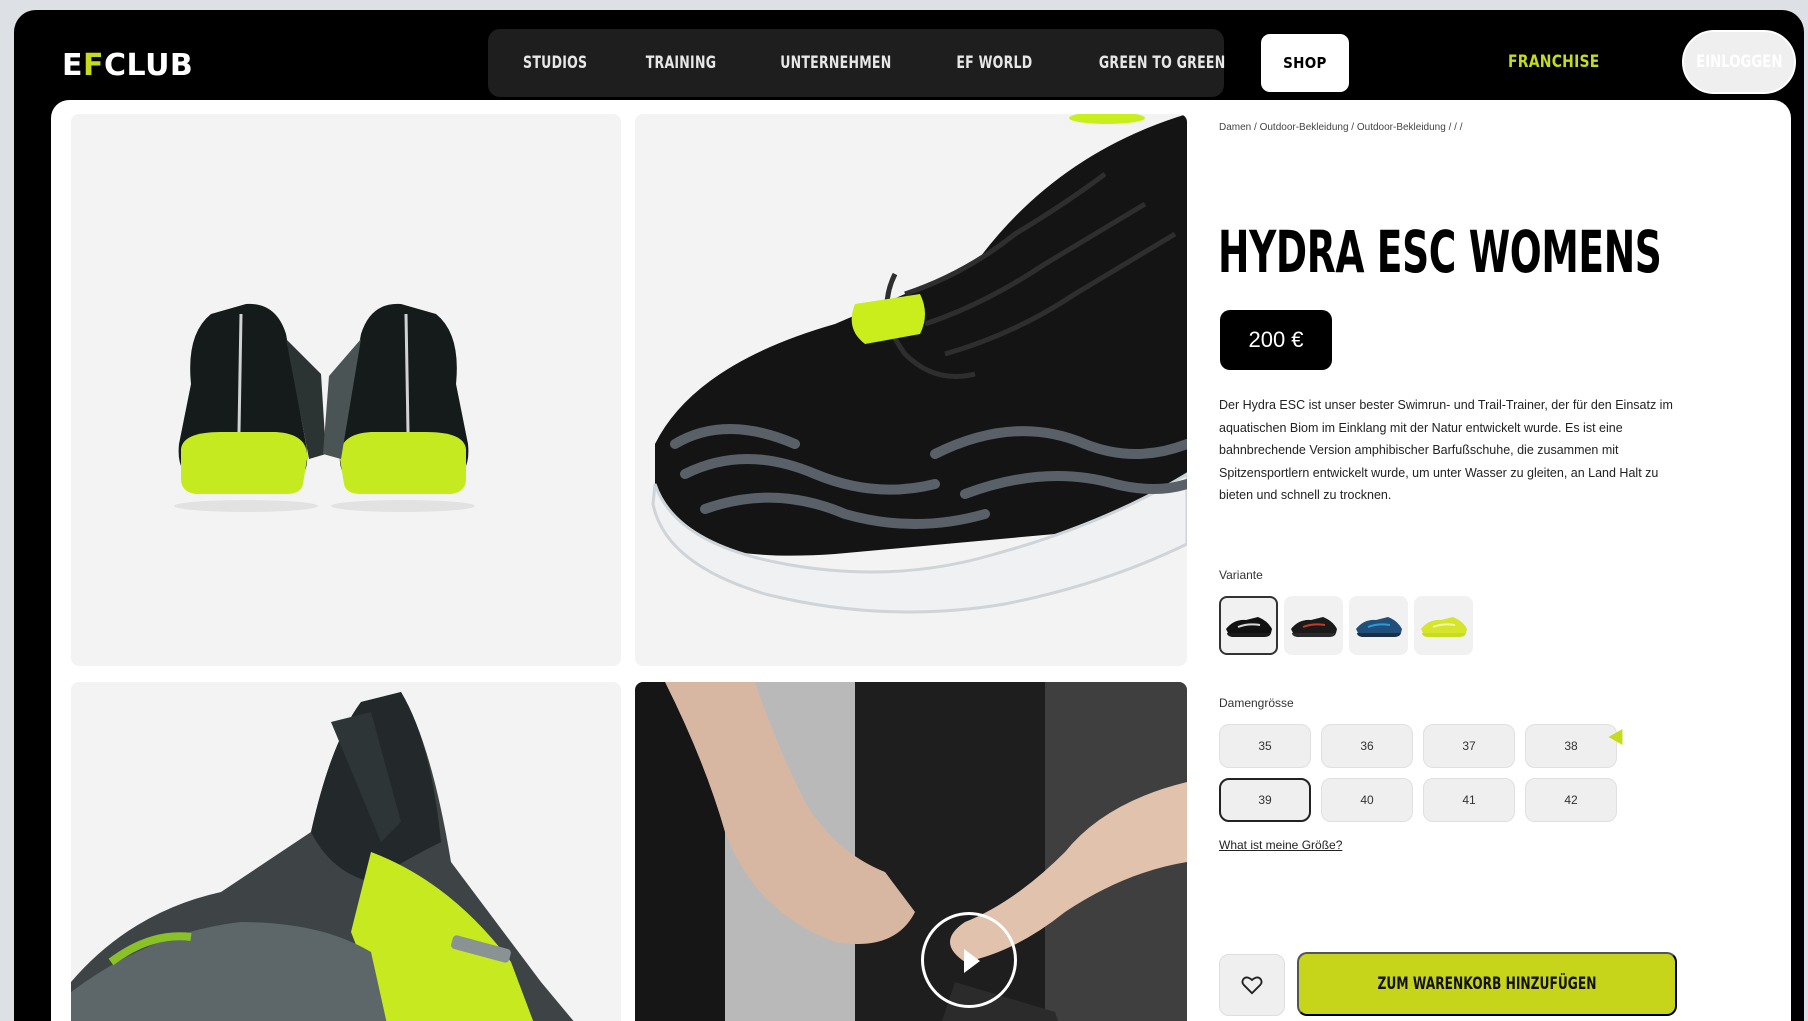 This screenshot has height=1021, width=1808. What do you see at coordinates (969, 960) in the screenshot?
I see `play-video-icon` at bounding box center [969, 960].